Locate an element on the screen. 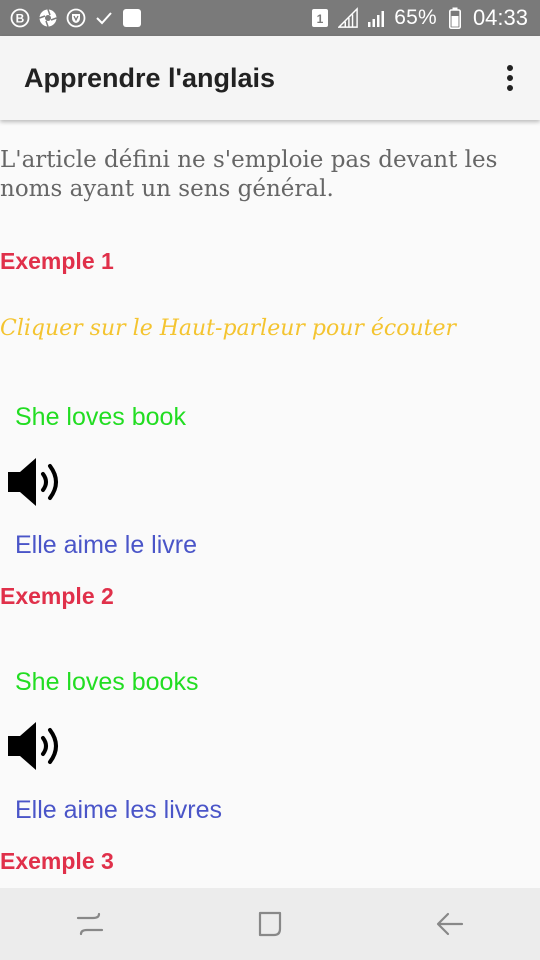 This screenshot has width=540, height=960. app-bar: Apprendre l'anglais is located at coordinates (270, 78).